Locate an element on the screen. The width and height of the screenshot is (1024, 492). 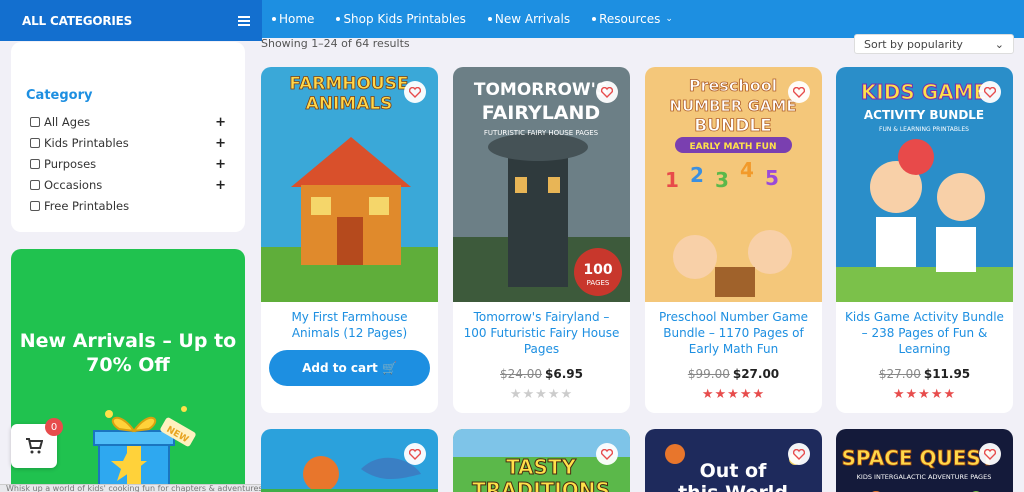
svg-text:KIDS INTERGALACTIC ADVENTURE P: KIDS INTERGALACTIC ADVENTURE PAGES is located at coordinates (924, 477).